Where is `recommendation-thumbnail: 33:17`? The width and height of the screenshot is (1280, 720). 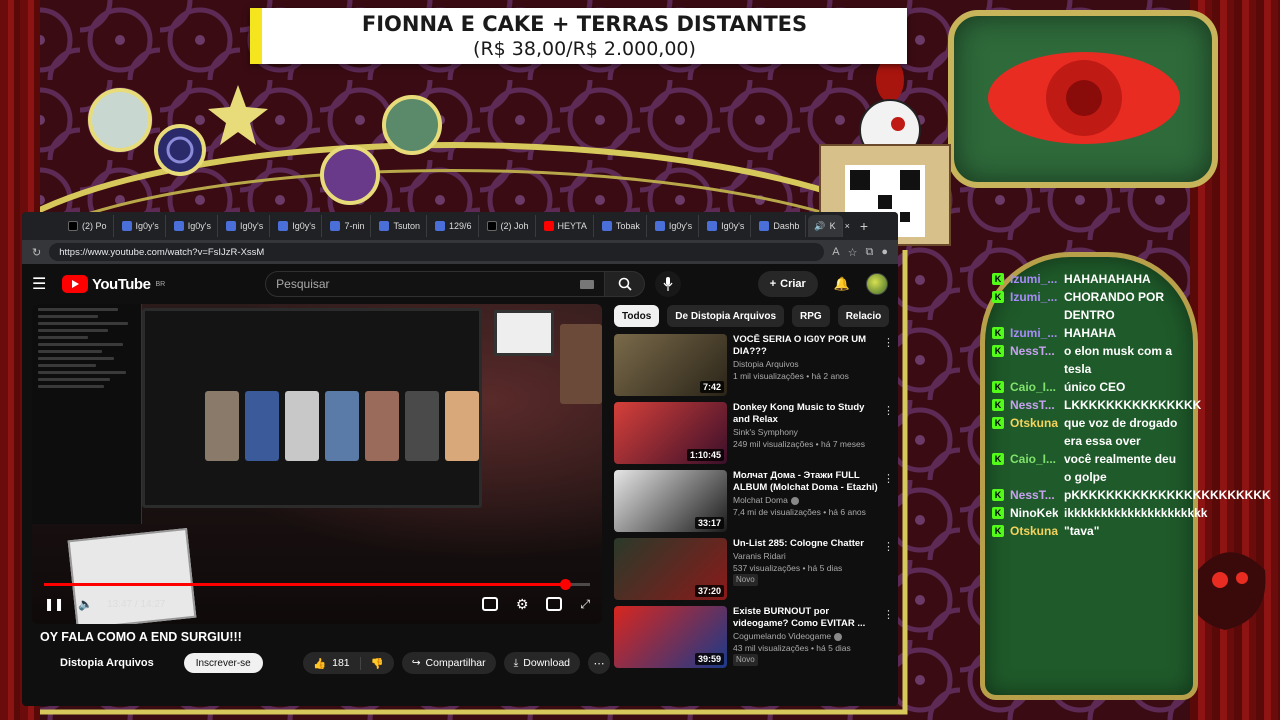 recommendation-thumbnail: 33:17 is located at coordinates (670, 501).